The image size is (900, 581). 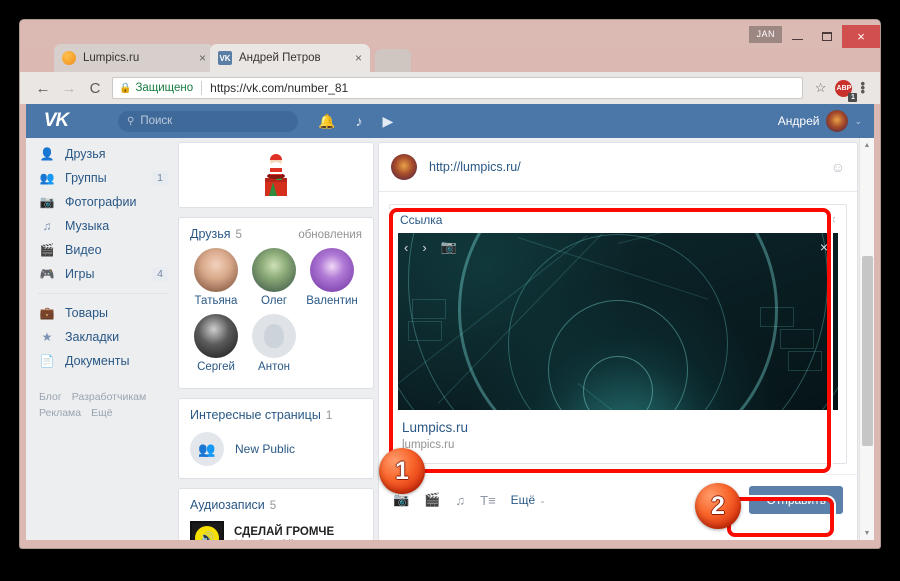 I want to click on highlight-box-send, so click(x=780, y=517).